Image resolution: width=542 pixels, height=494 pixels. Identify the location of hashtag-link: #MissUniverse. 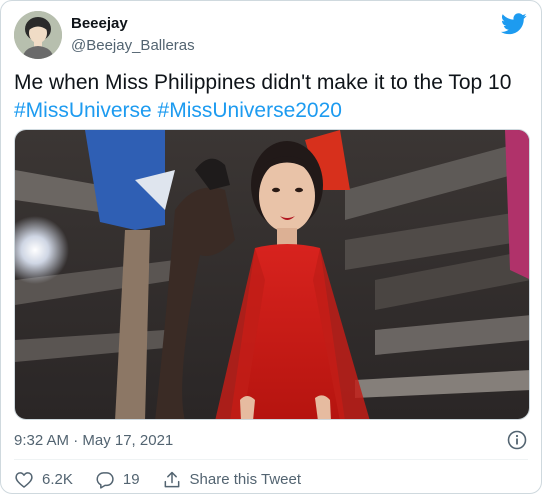
(83, 110).